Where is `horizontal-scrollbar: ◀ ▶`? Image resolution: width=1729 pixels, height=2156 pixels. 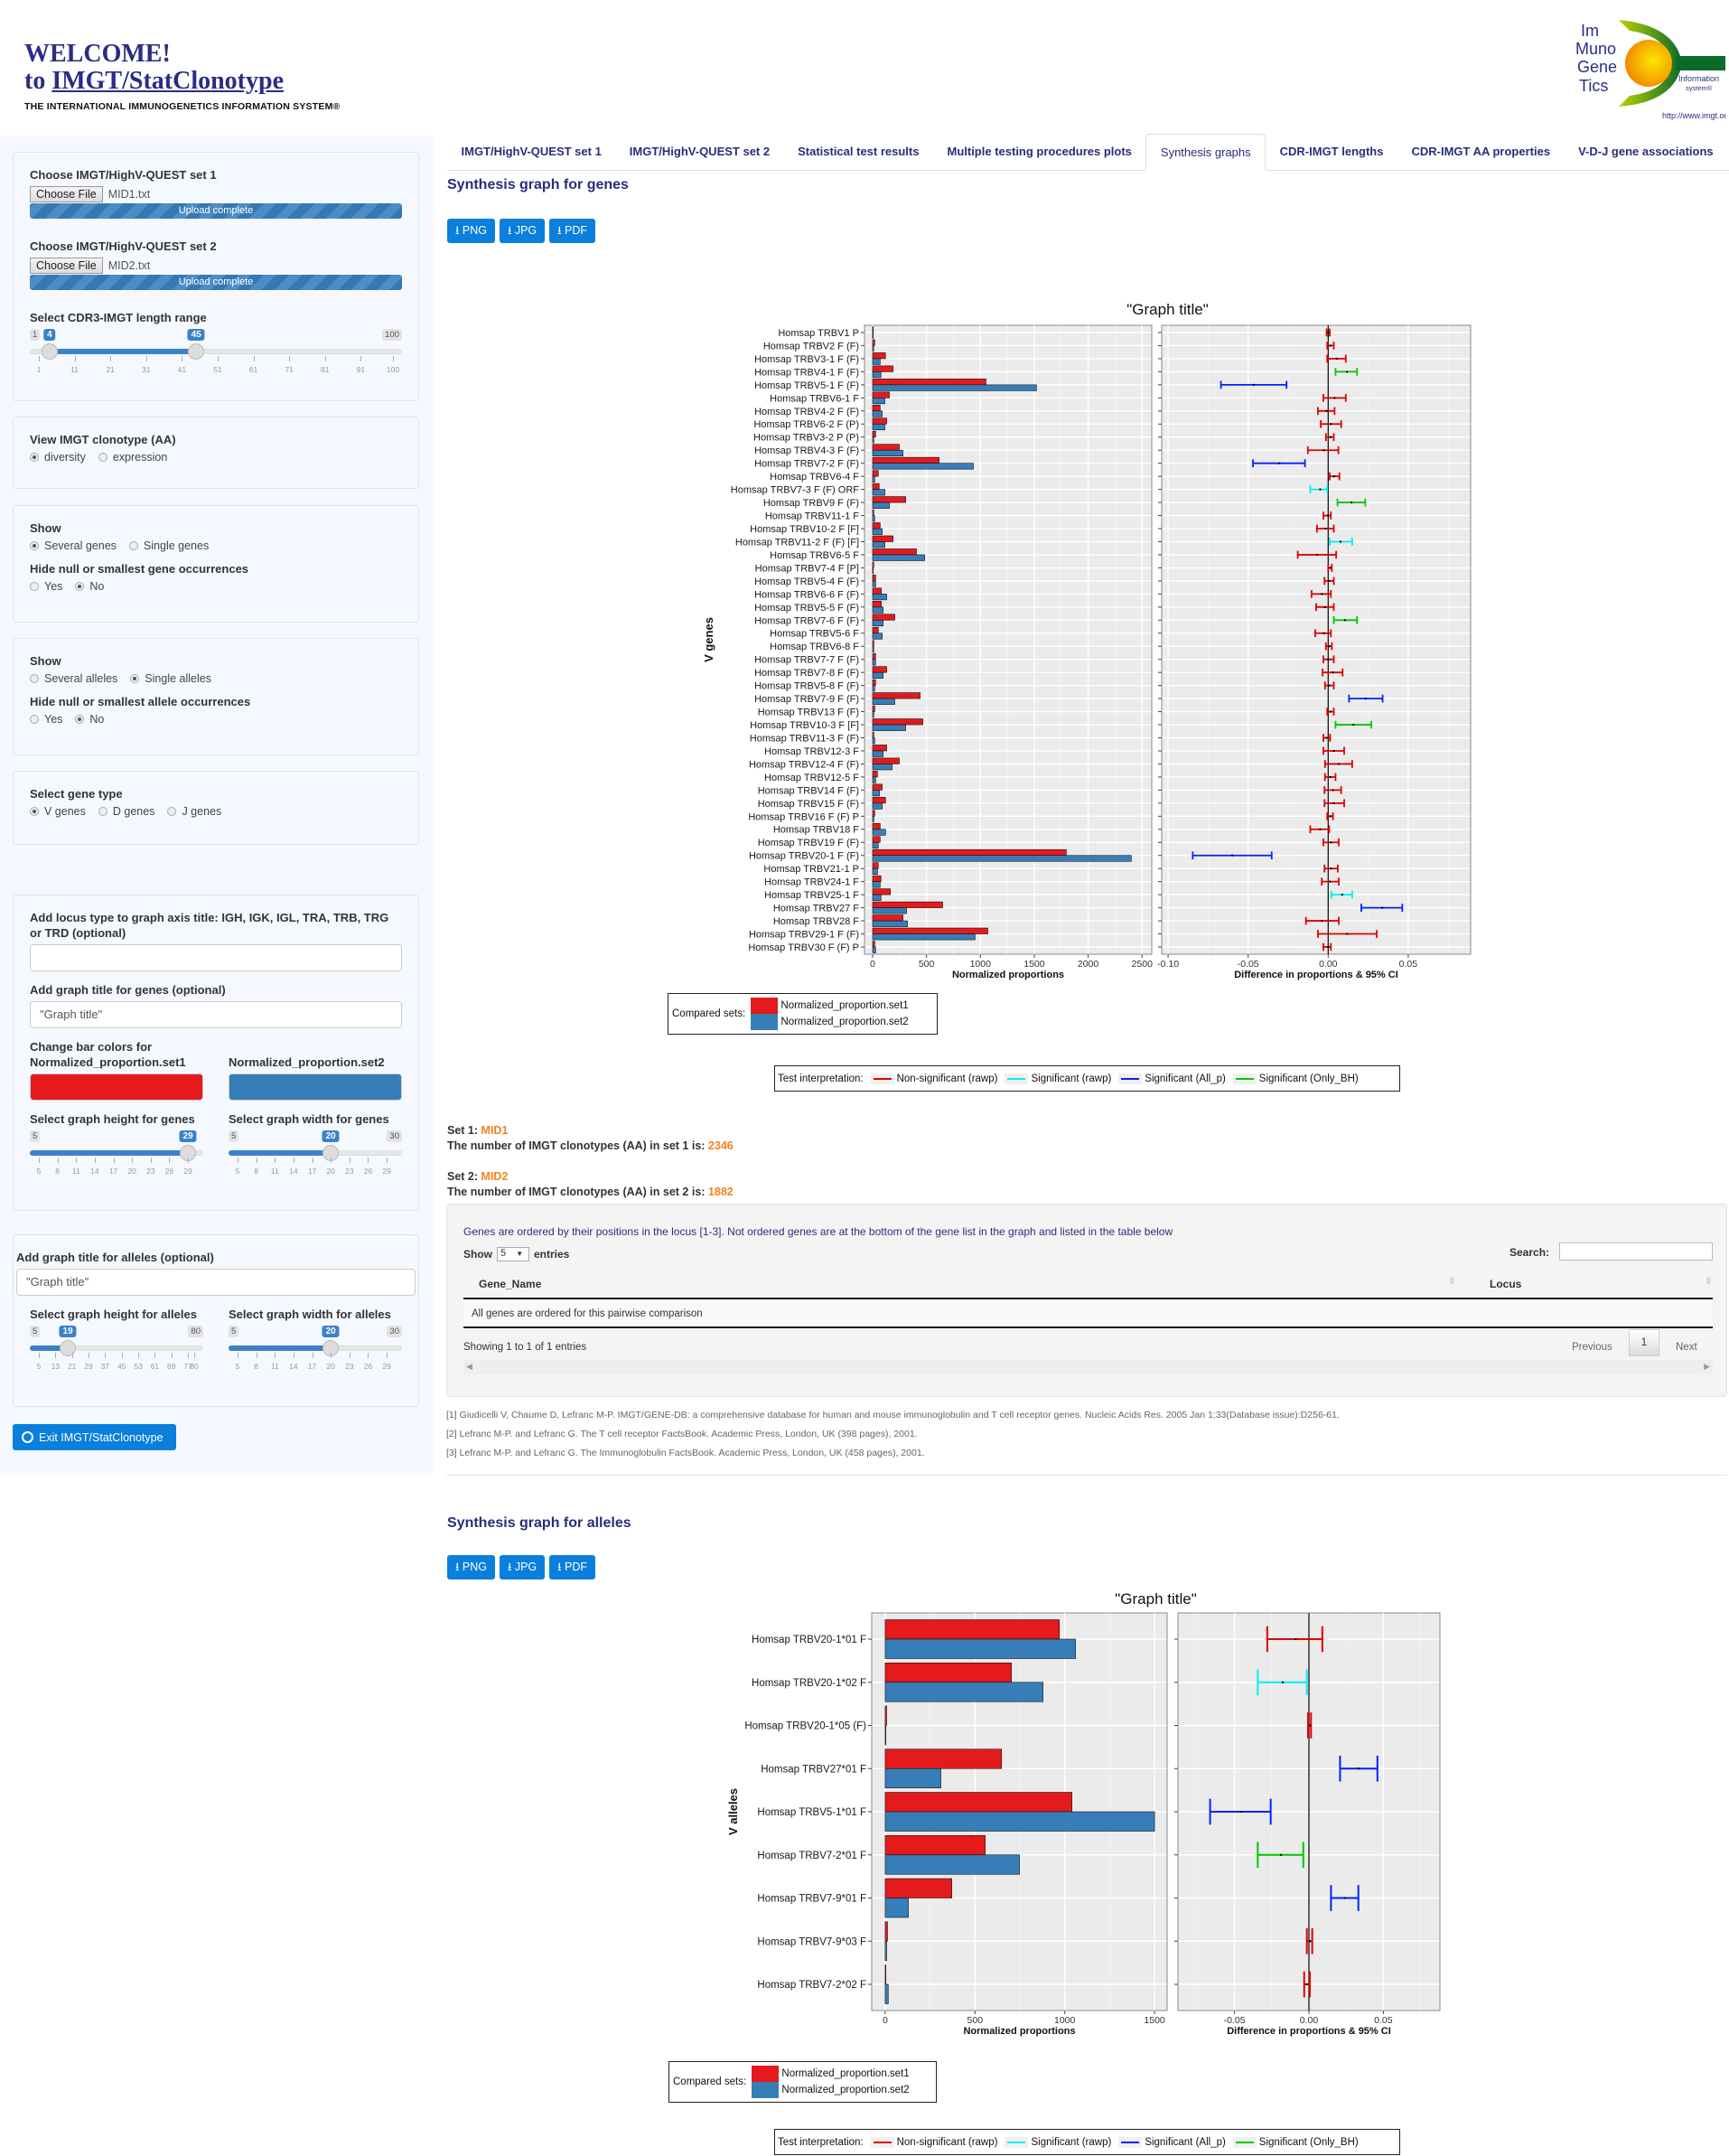
horizontal-scrollbar: ◀ ▶ is located at coordinates (1088, 1367).